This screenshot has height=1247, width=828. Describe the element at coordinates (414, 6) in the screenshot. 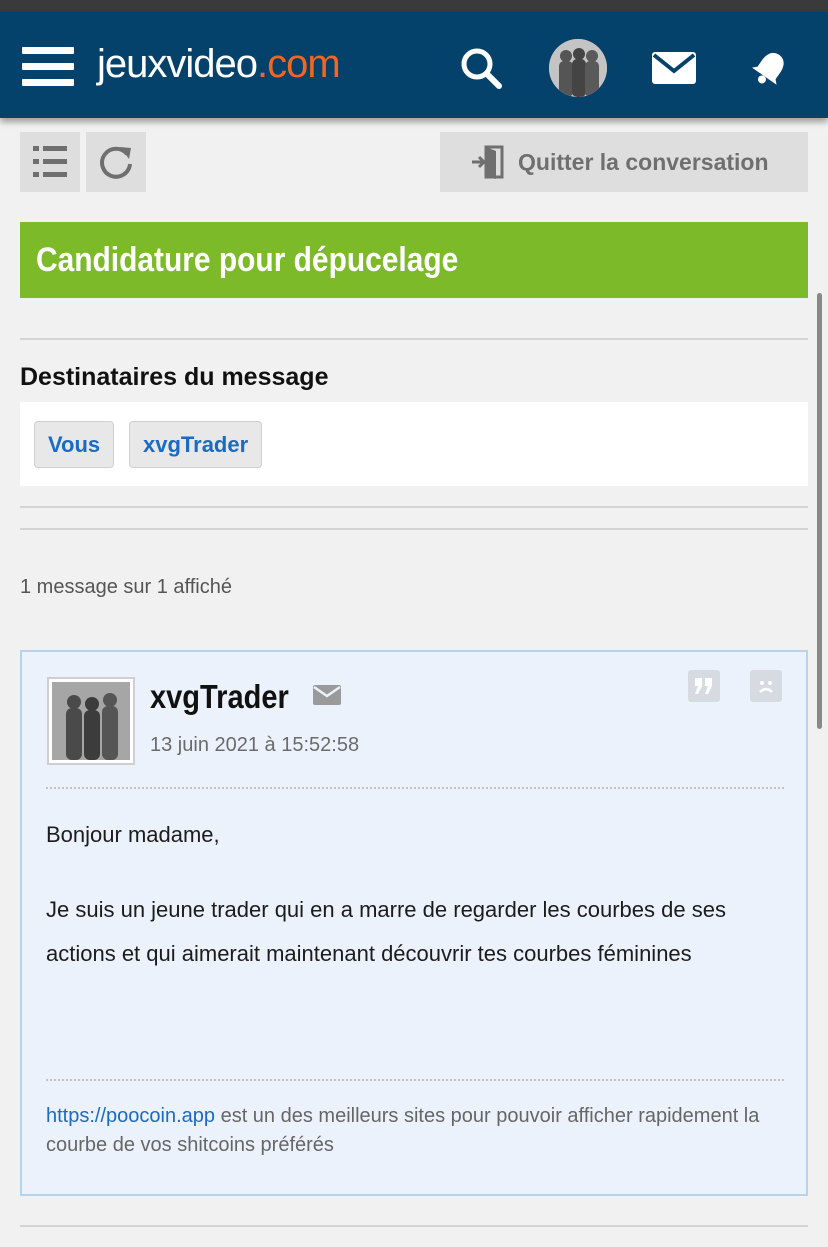

I see `status-strip` at that location.